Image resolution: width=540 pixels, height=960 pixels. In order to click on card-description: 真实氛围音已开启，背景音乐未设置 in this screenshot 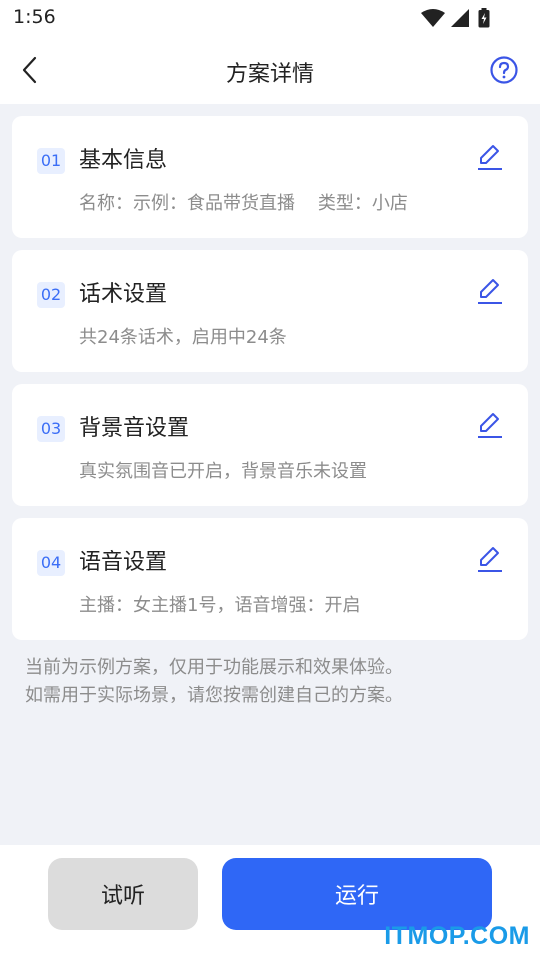, I will do `click(223, 471)`.